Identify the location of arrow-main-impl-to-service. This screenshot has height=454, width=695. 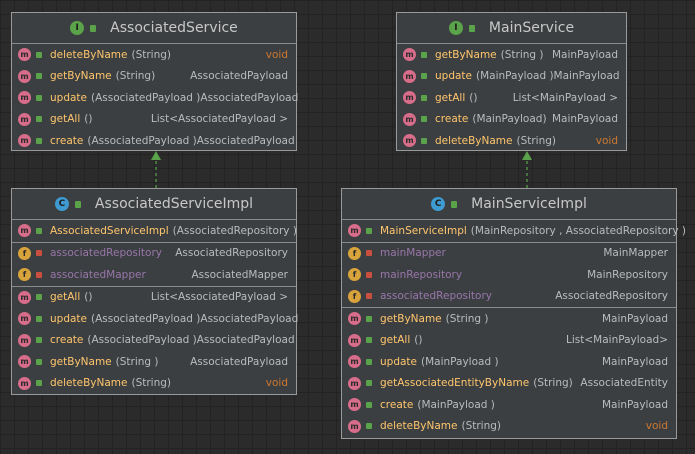
(527, 169).